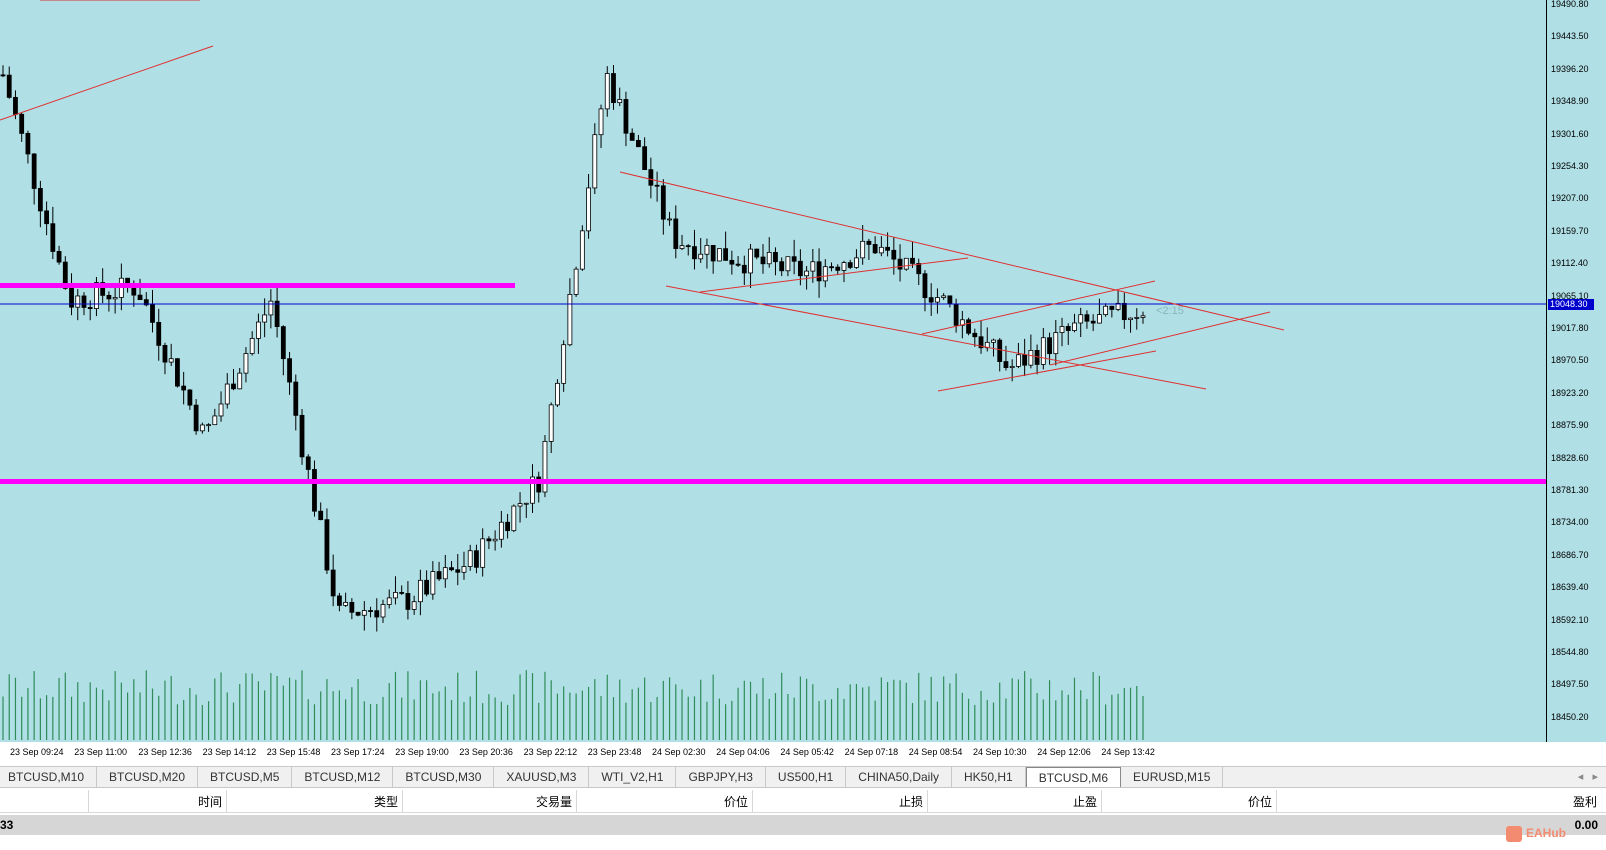 The height and width of the screenshot is (850, 1606). I want to click on tab-btcusd-m20: BTCUSD,M20, so click(148, 777).